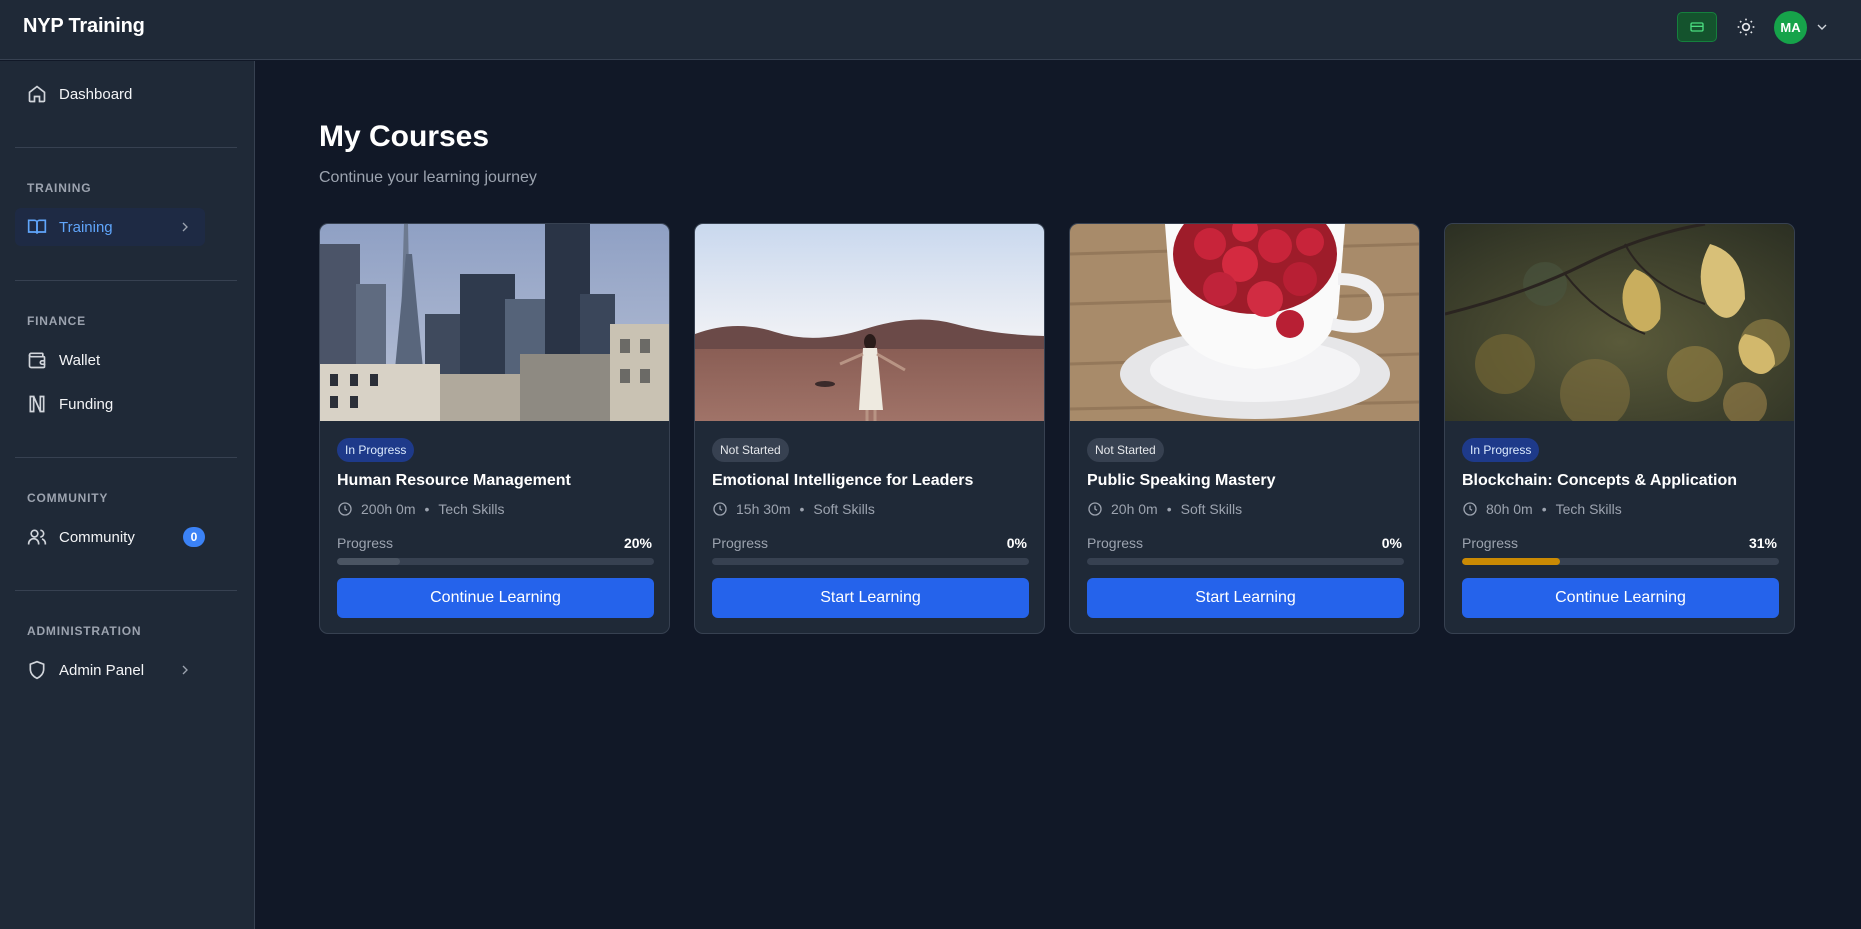 The width and height of the screenshot is (1861, 929). I want to click on sidebar-item-label: Community, so click(97, 537).